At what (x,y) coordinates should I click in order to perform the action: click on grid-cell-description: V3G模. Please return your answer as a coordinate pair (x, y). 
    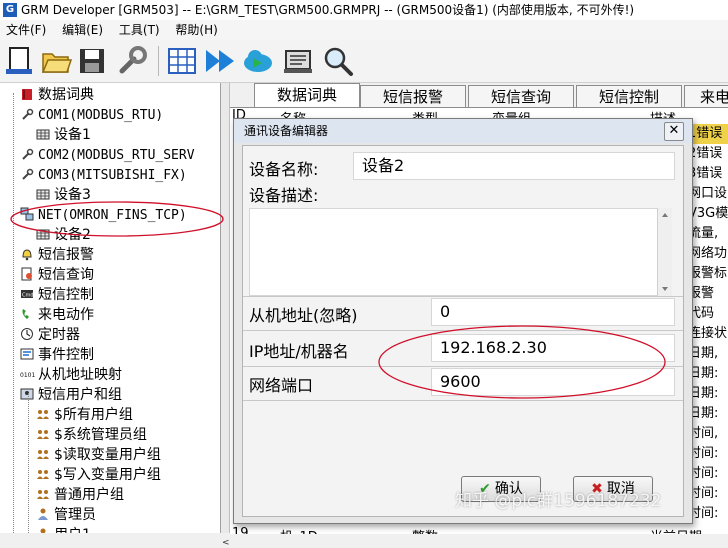
    Looking at the image, I should click on (708, 213).